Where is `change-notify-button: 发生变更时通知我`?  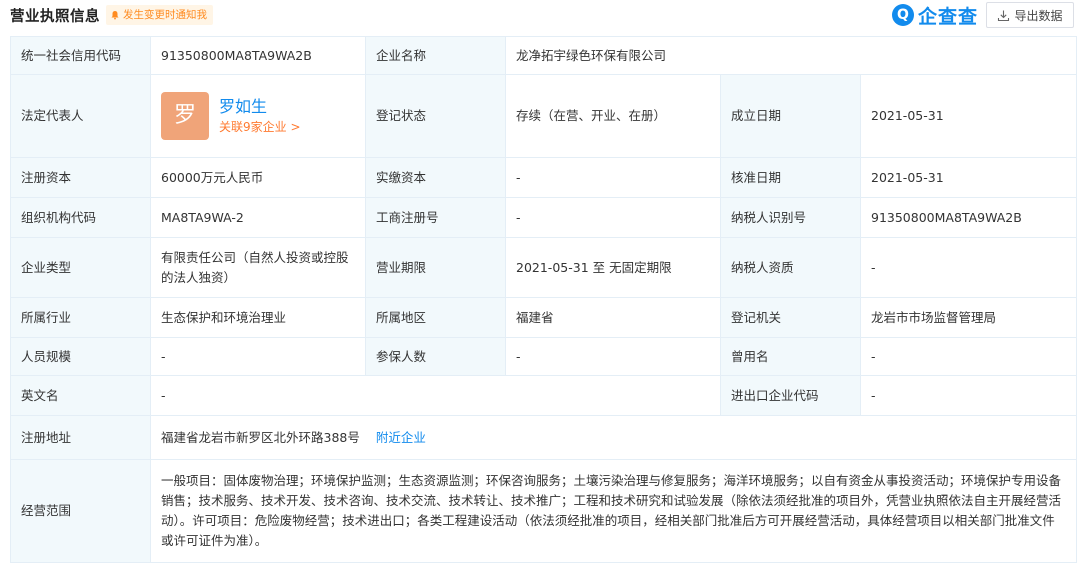 change-notify-button: 发生变更时通知我 is located at coordinates (159, 15).